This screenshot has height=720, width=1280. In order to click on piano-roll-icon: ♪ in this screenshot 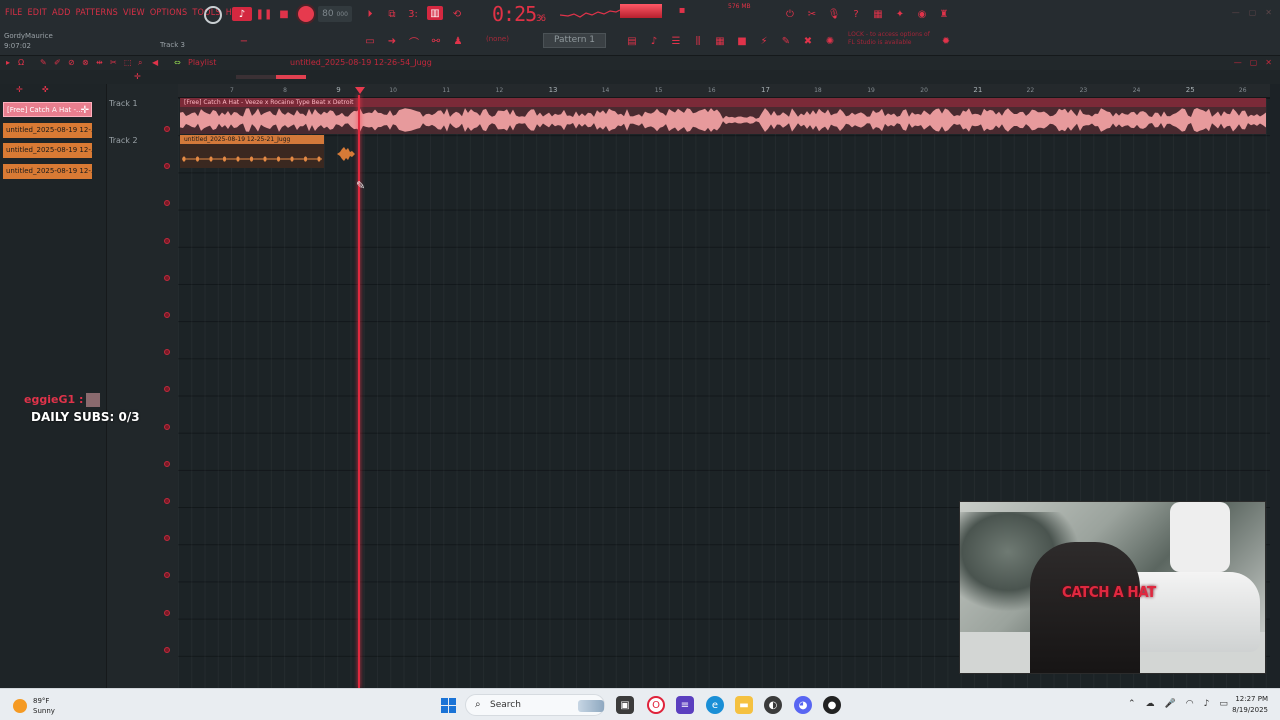, I will do `click(654, 41)`.